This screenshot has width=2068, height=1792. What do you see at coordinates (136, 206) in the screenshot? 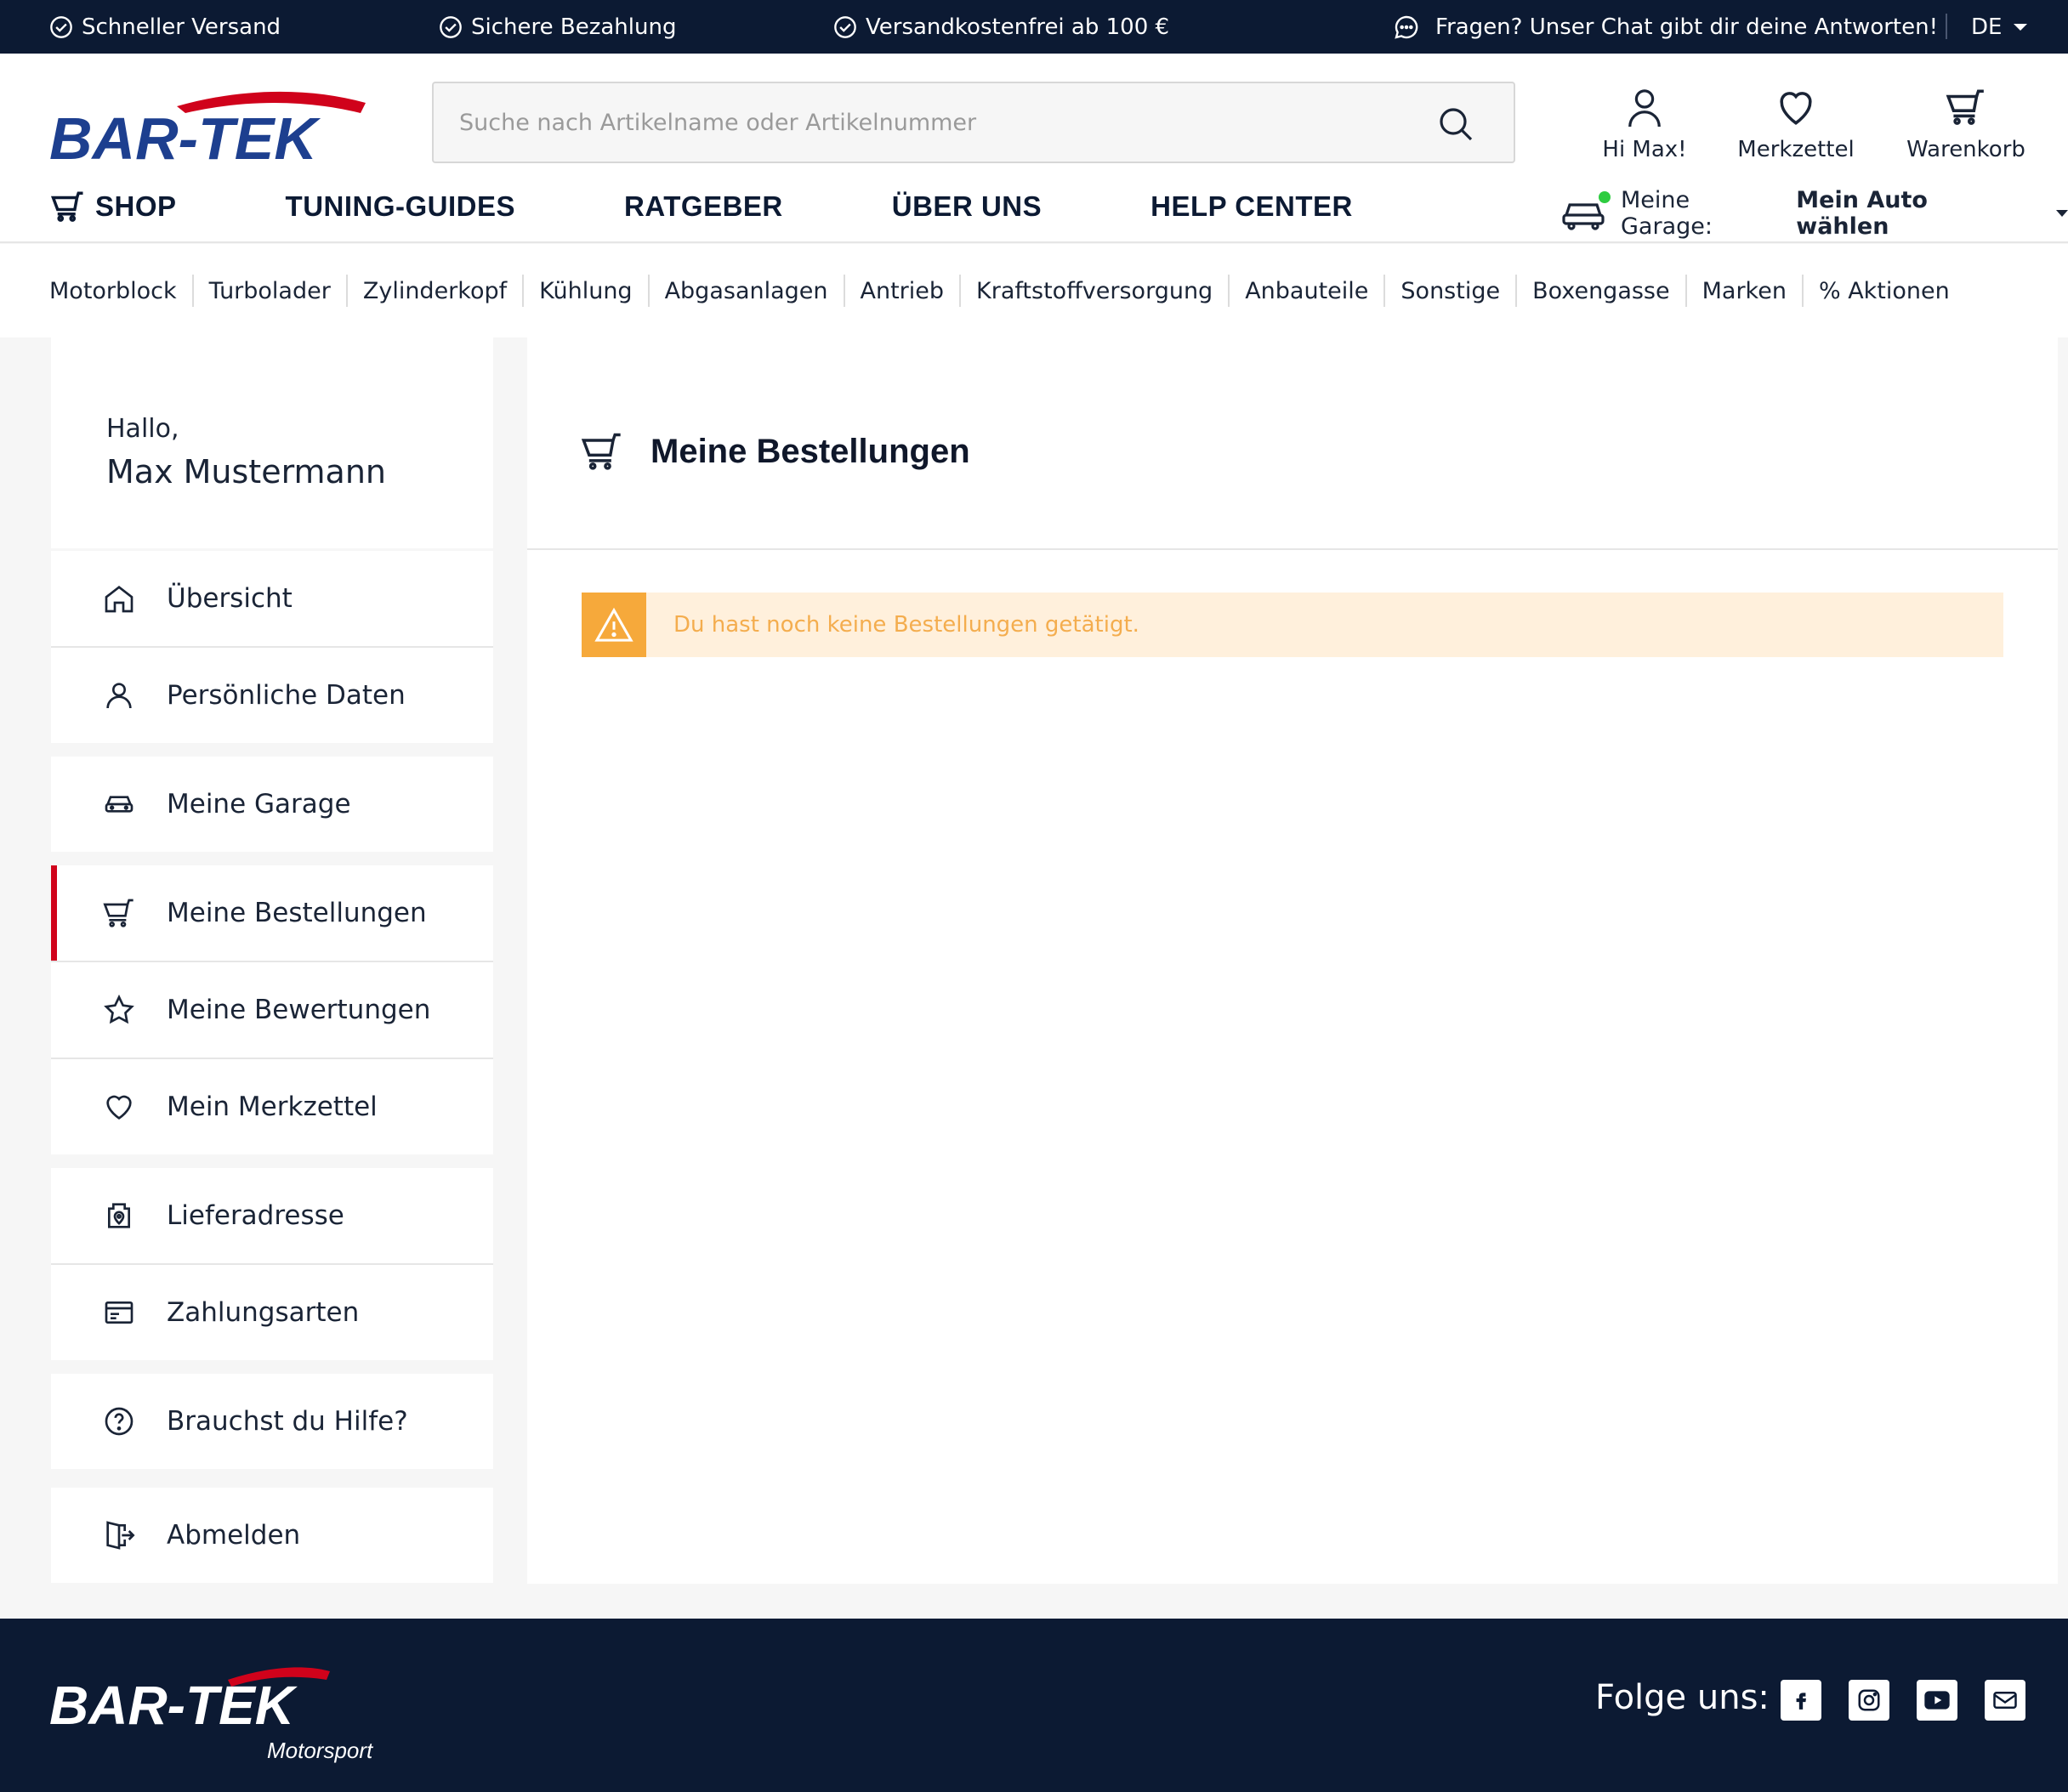
I see `nav-shop-label: SHOP` at bounding box center [136, 206].